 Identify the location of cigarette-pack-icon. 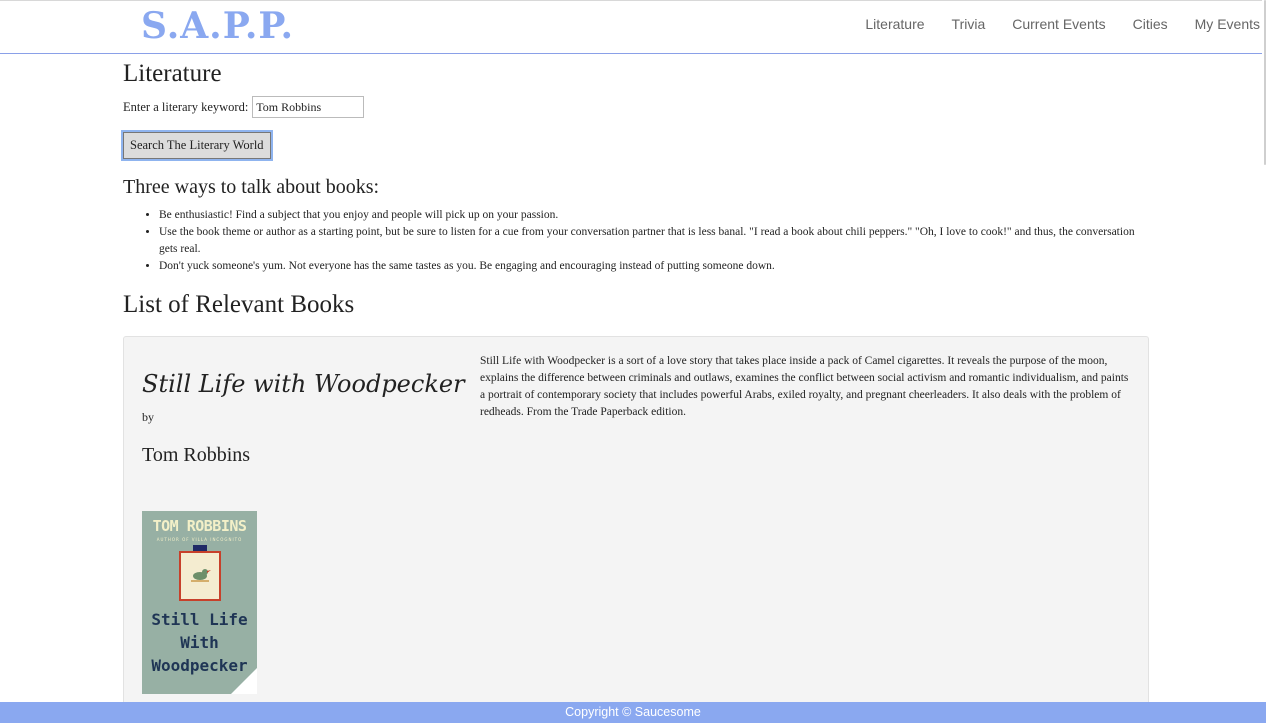
(200, 573).